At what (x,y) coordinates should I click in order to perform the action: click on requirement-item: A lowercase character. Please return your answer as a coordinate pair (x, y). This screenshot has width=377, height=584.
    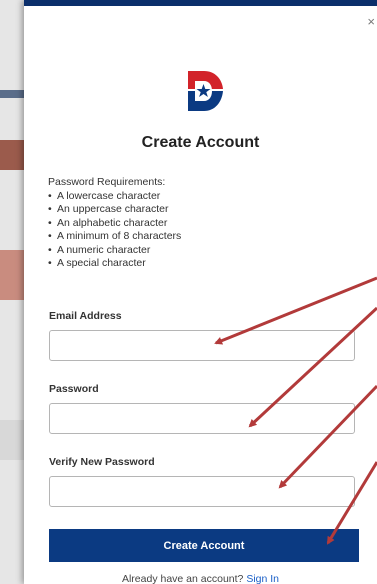
    Looking at the image, I should click on (114, 197).